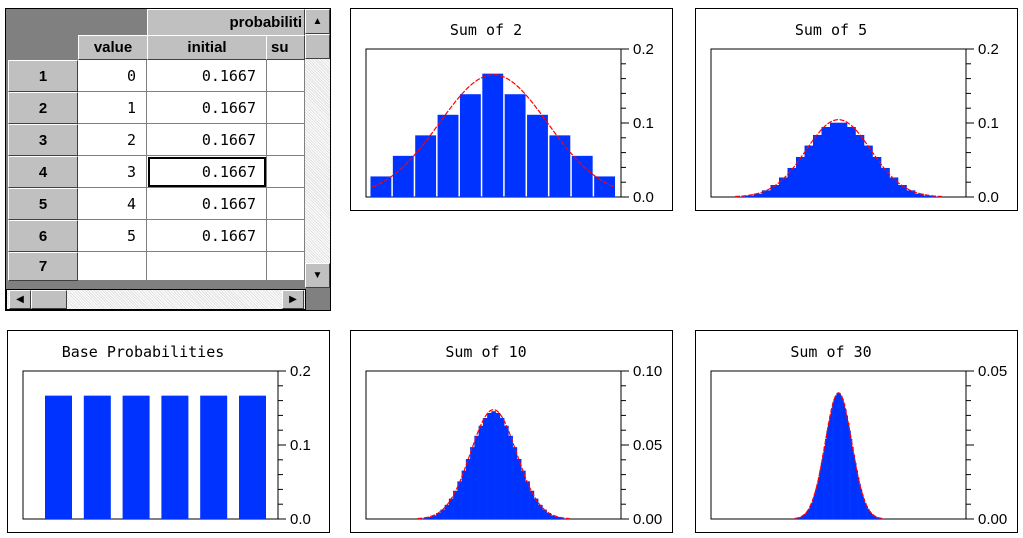  Describe the element at coordinates (112, 76) in the screenshot. I see `value-cell: 0` at that location.